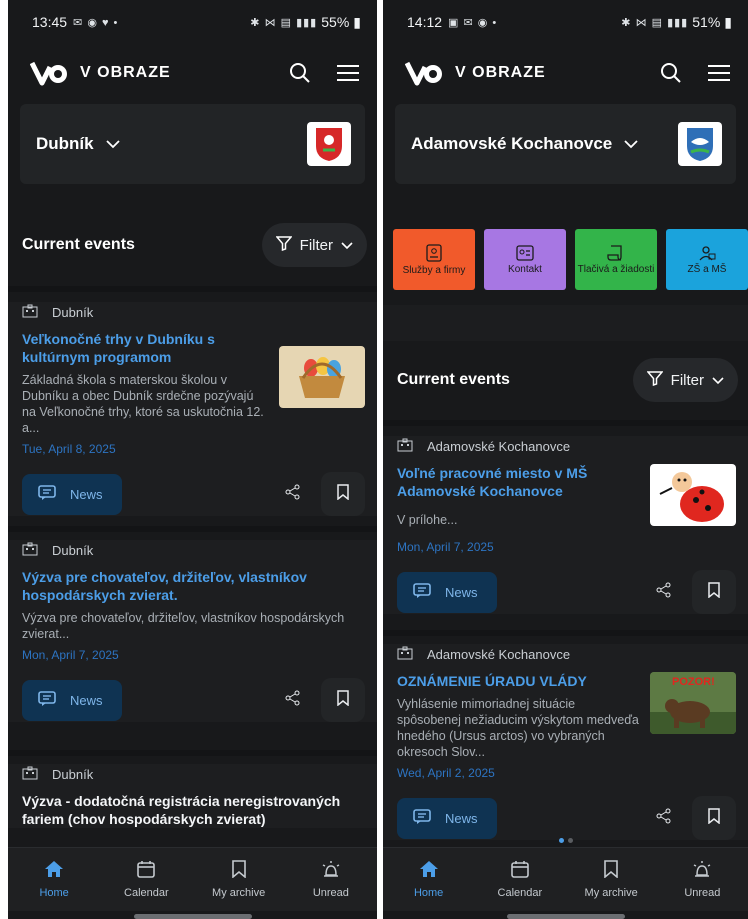 The height and width of the screenshot is (919, 748). I want to click on tile-label: Služby a firmy, so click(434, 270).